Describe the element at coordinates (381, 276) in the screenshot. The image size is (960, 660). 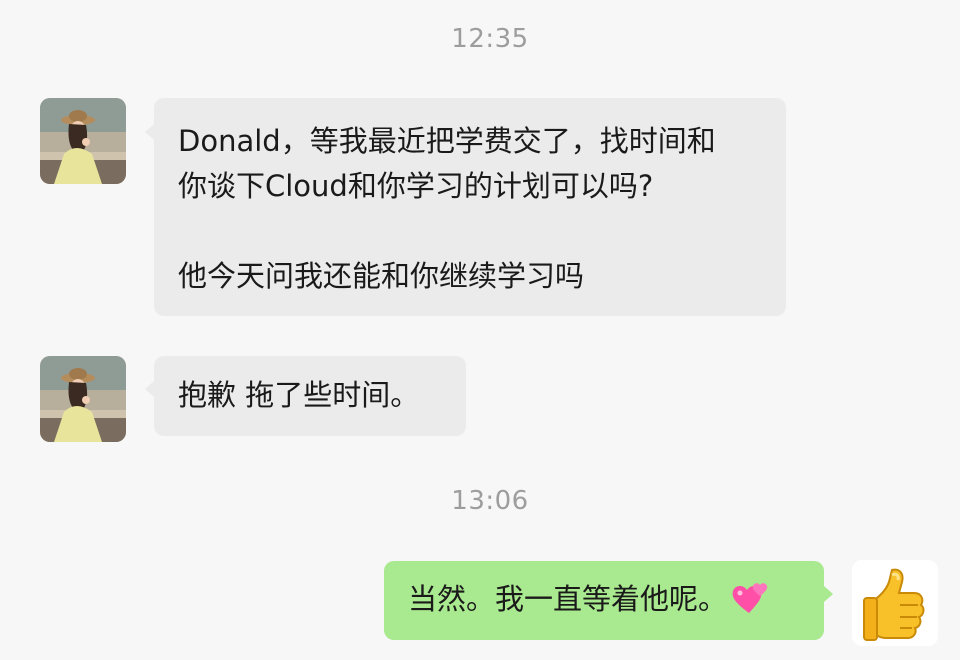
I see `message-line: 他今天问我还能和你继续学习吗` at that location.